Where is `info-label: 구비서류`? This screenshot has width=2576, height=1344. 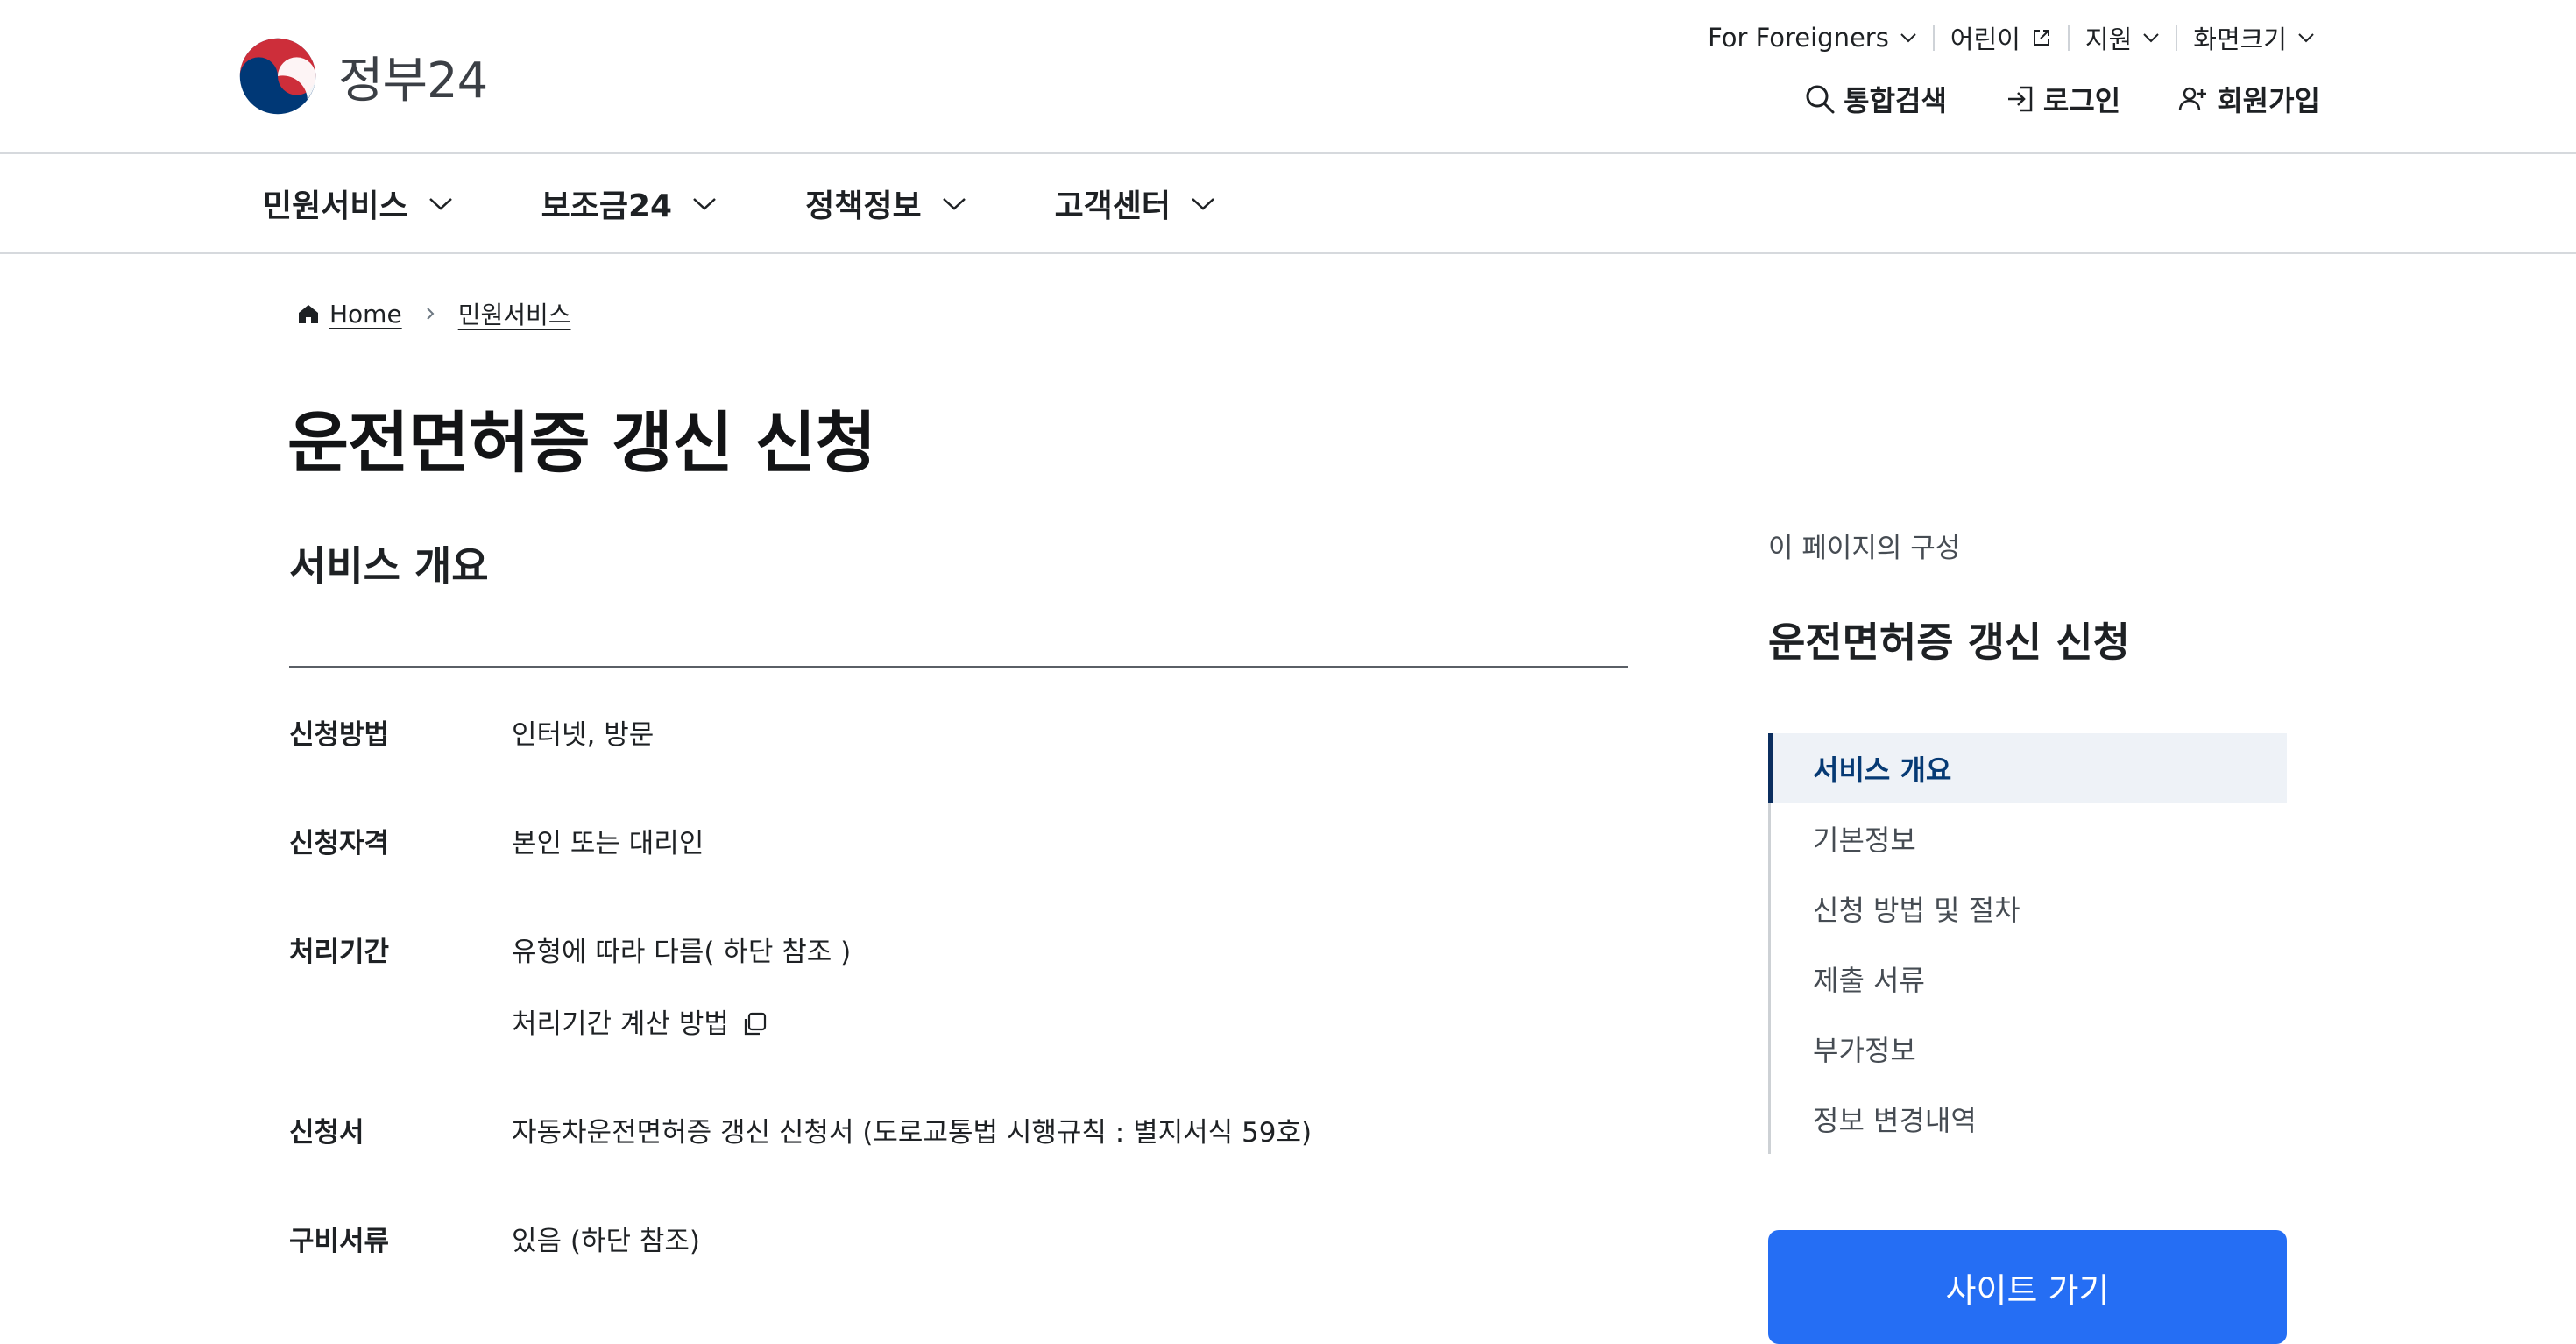
info-label: 구비서류 is located at coordinates (339, 1241).